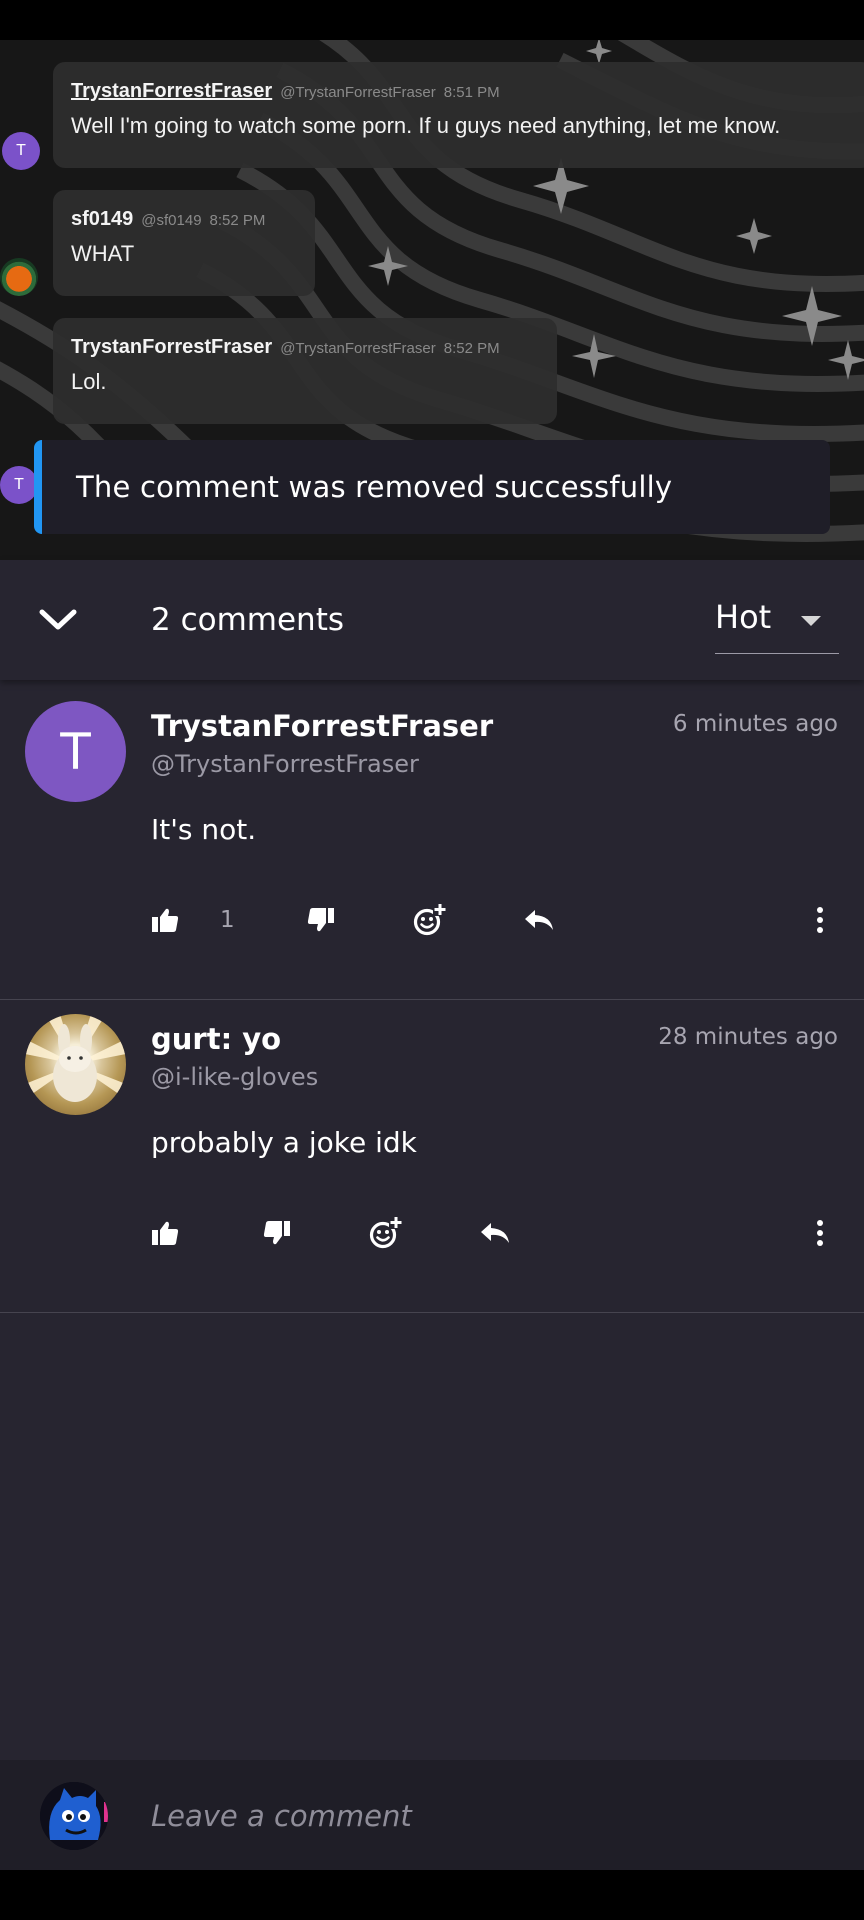  I want to click on avatar: T, so click(75, 751).